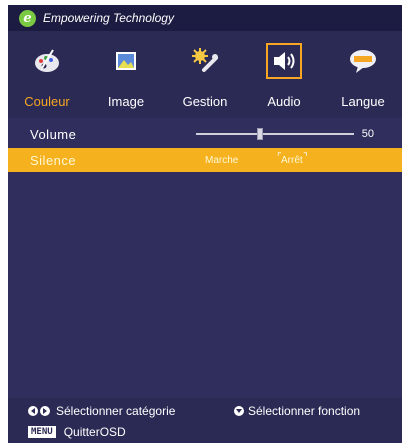 Image resolution: width=410 pixels, height=448 pixels. Describe the element at coordinates (27, 18) in the screenshot. I see `empowering-logo-icon: e` at that location.